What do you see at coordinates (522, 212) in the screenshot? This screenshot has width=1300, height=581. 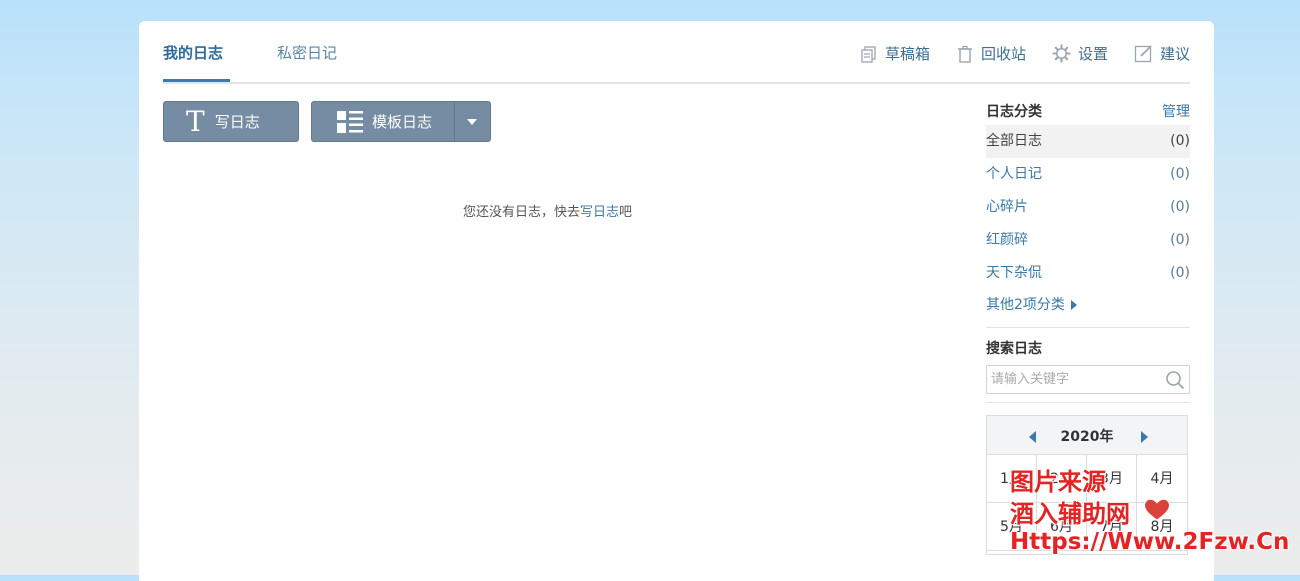 I see `empty-state-prefix: 您还没有日志，快去` at bounding box center [522, 212].